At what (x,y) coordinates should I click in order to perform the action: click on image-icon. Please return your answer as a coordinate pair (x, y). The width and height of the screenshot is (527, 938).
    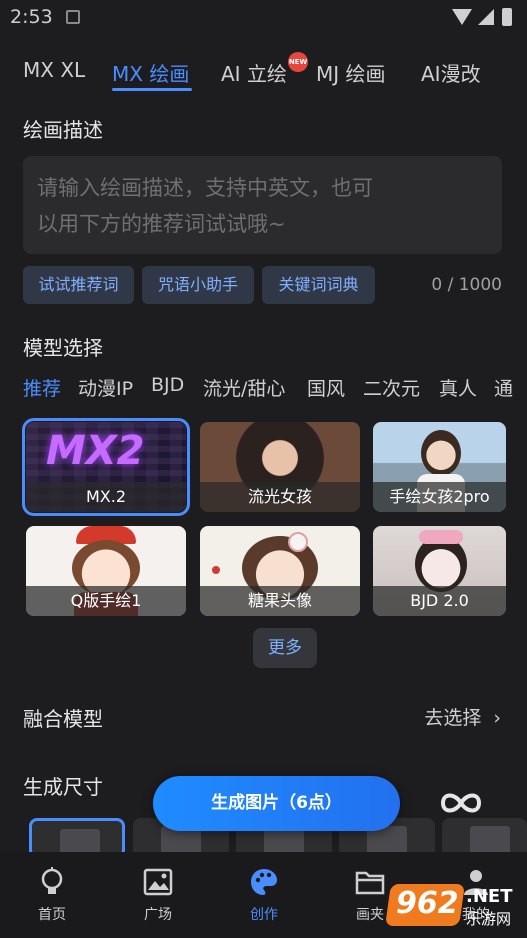
    Looking at the image, I should click on (158, 882).